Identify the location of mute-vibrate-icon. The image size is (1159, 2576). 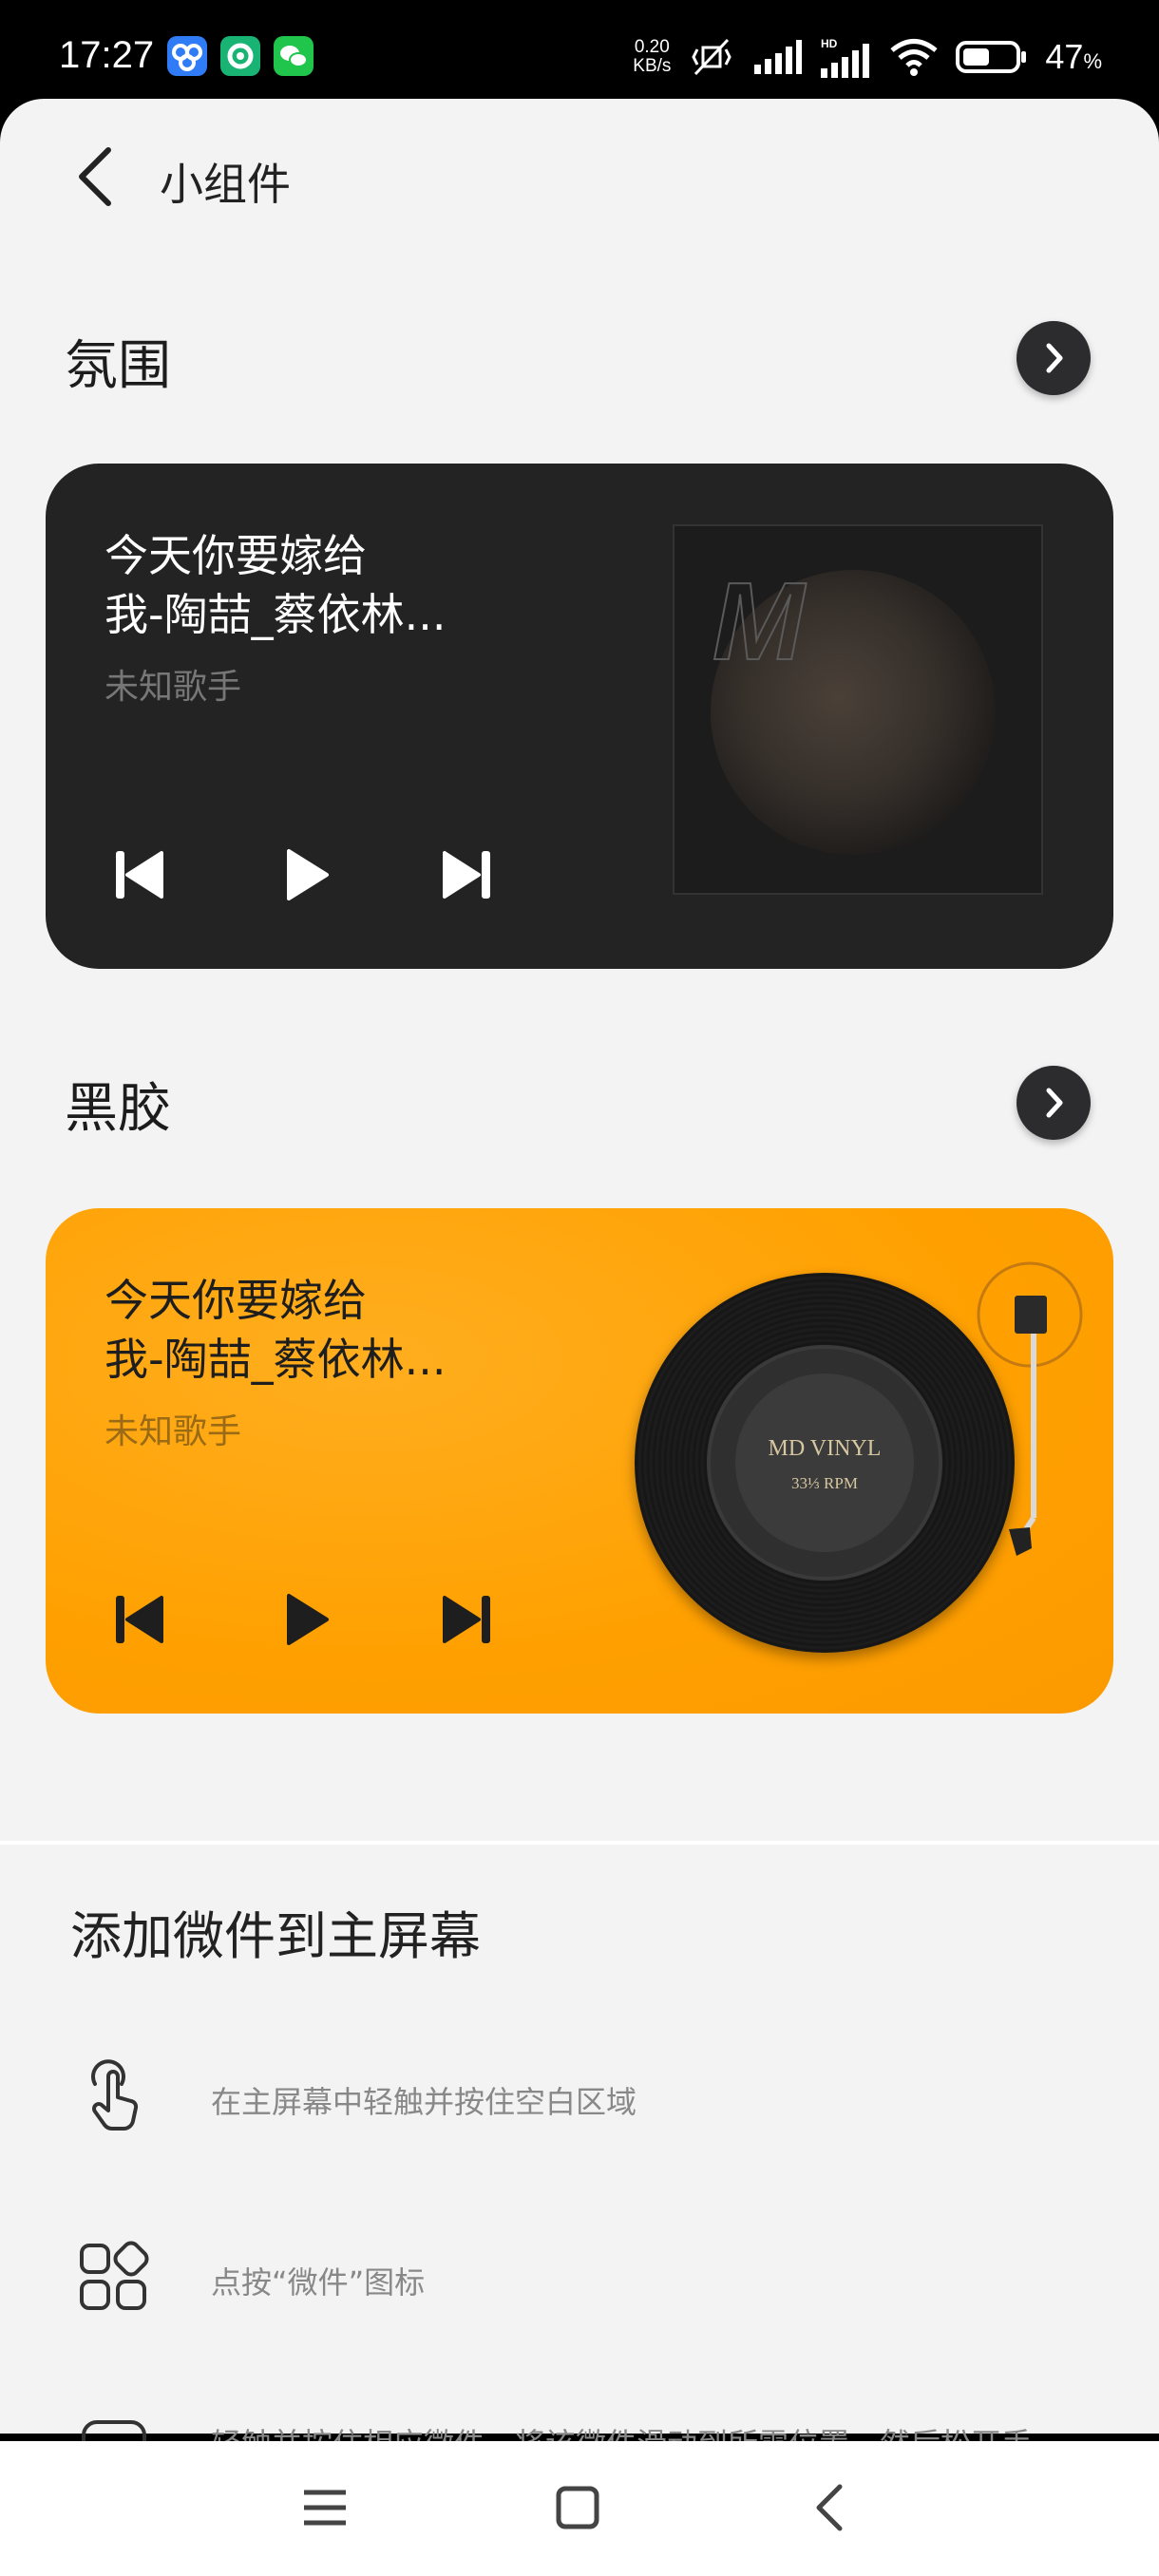
(712, 57).